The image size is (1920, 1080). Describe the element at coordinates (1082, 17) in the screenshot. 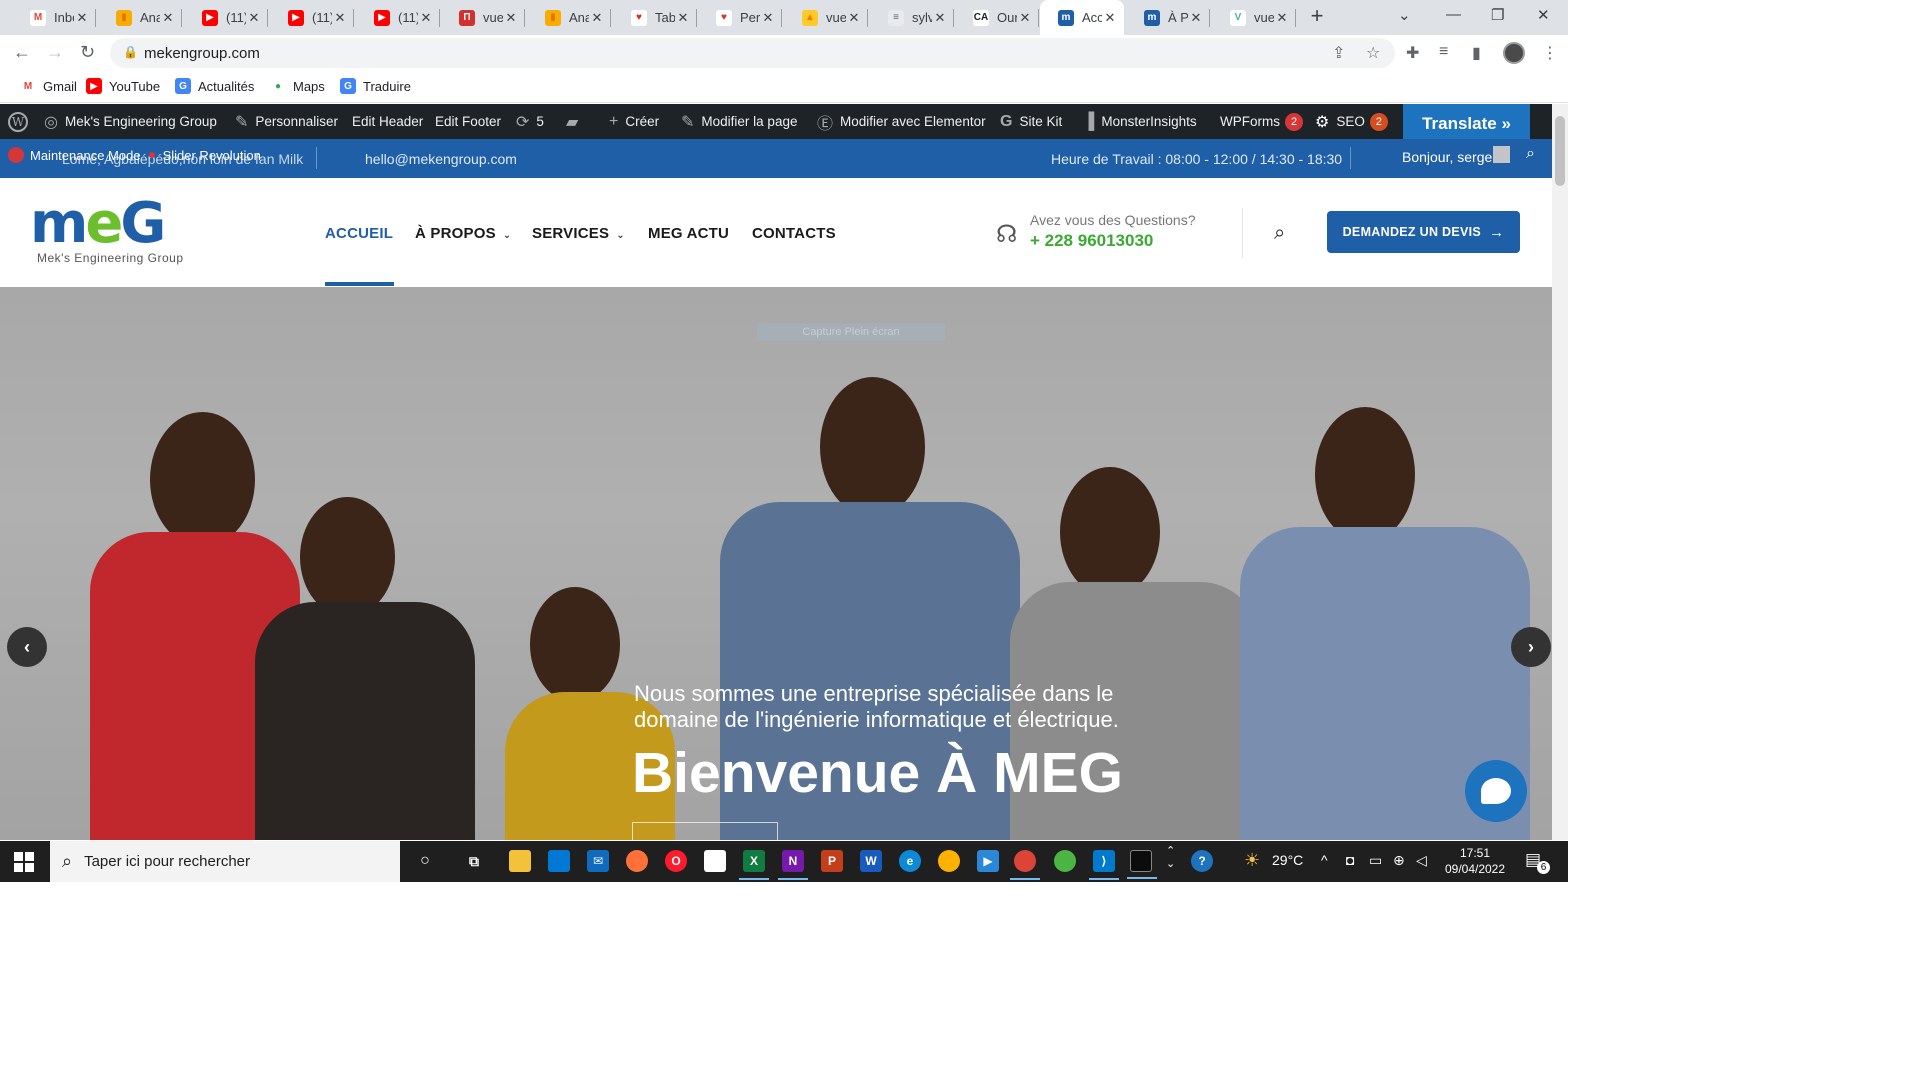

I see `browser-tab: m Acc ✕` at that location.